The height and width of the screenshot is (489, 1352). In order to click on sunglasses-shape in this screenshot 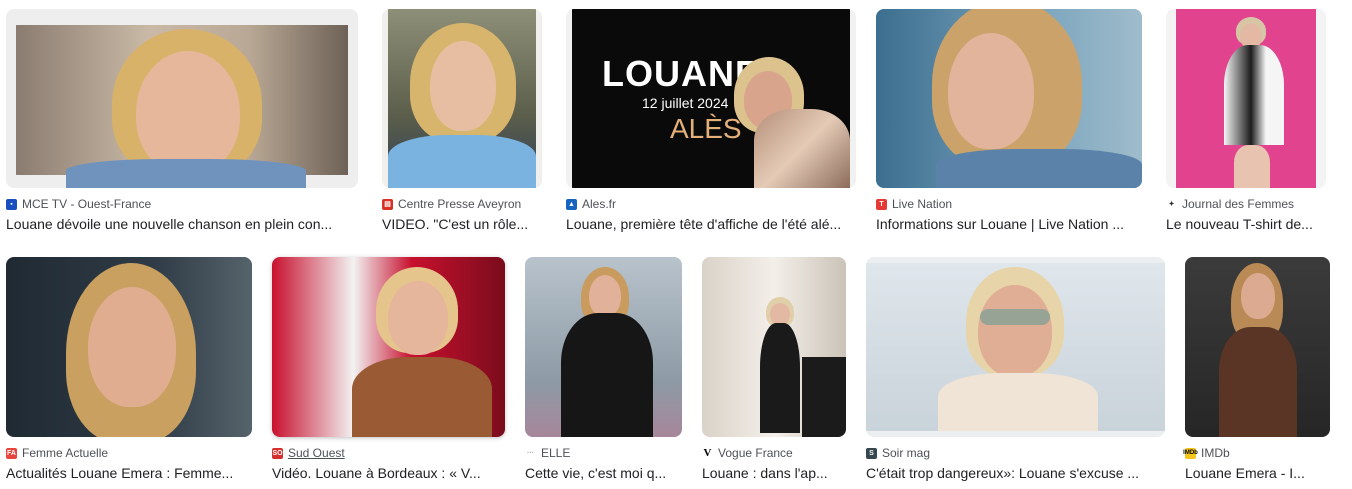, I will do `click(1015, 317)`.